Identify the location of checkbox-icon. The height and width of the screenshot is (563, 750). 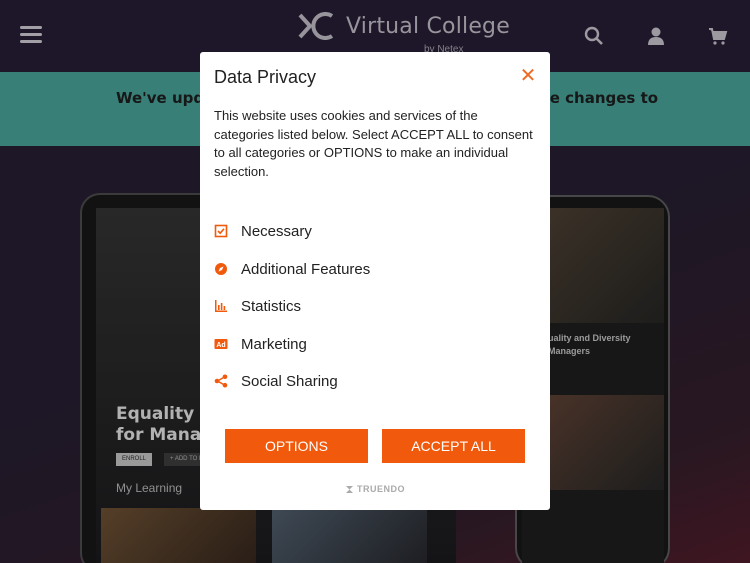
(221, 231).